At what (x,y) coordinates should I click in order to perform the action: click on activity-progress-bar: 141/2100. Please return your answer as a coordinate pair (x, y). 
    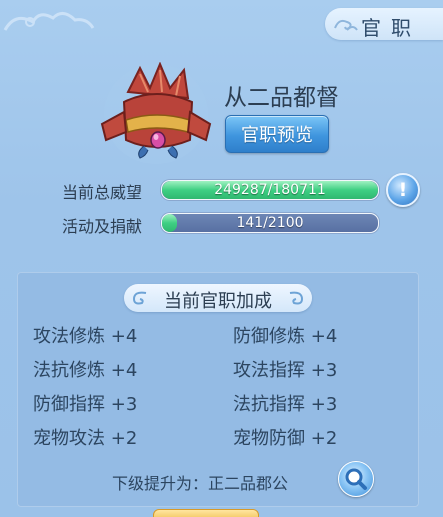
    Looking at the image, I should click on (270, 223).